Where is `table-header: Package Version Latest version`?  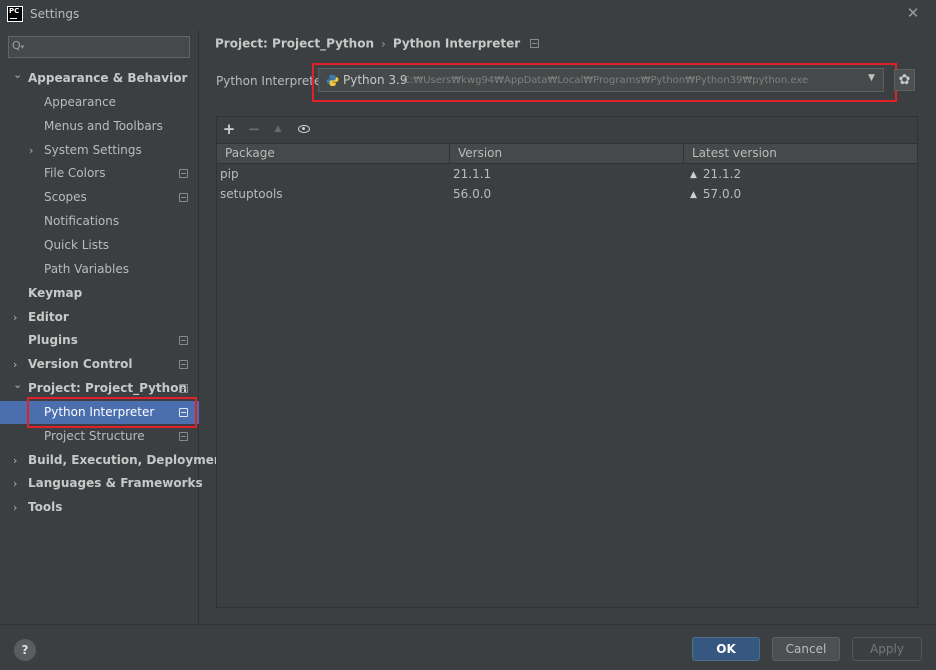
table-header: Package Version Latest version is located at coordinates (567, 153).